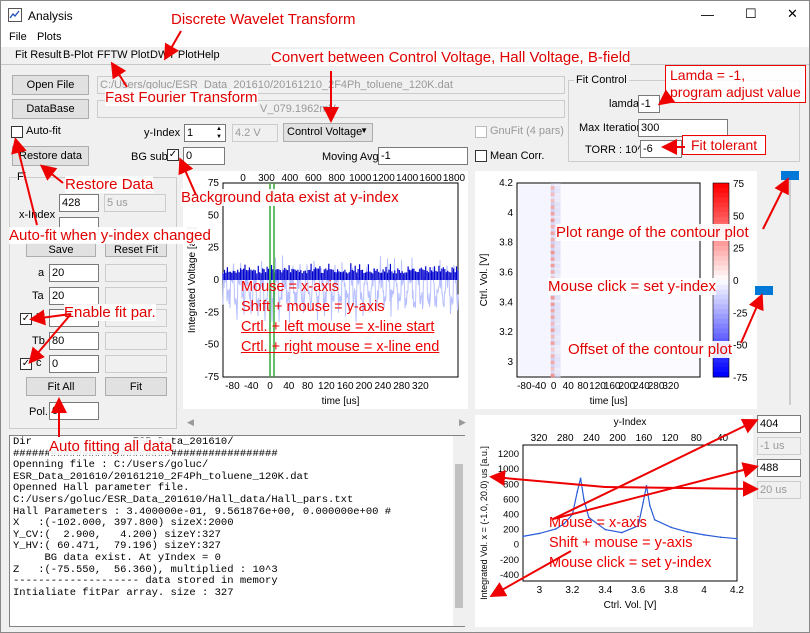 This screenshot has height=633, width=810. What do you see at coordinates (151, 157) in the screenshot?
I see `bg-sub-label: BG sub.` at bounding box center [151, 157].